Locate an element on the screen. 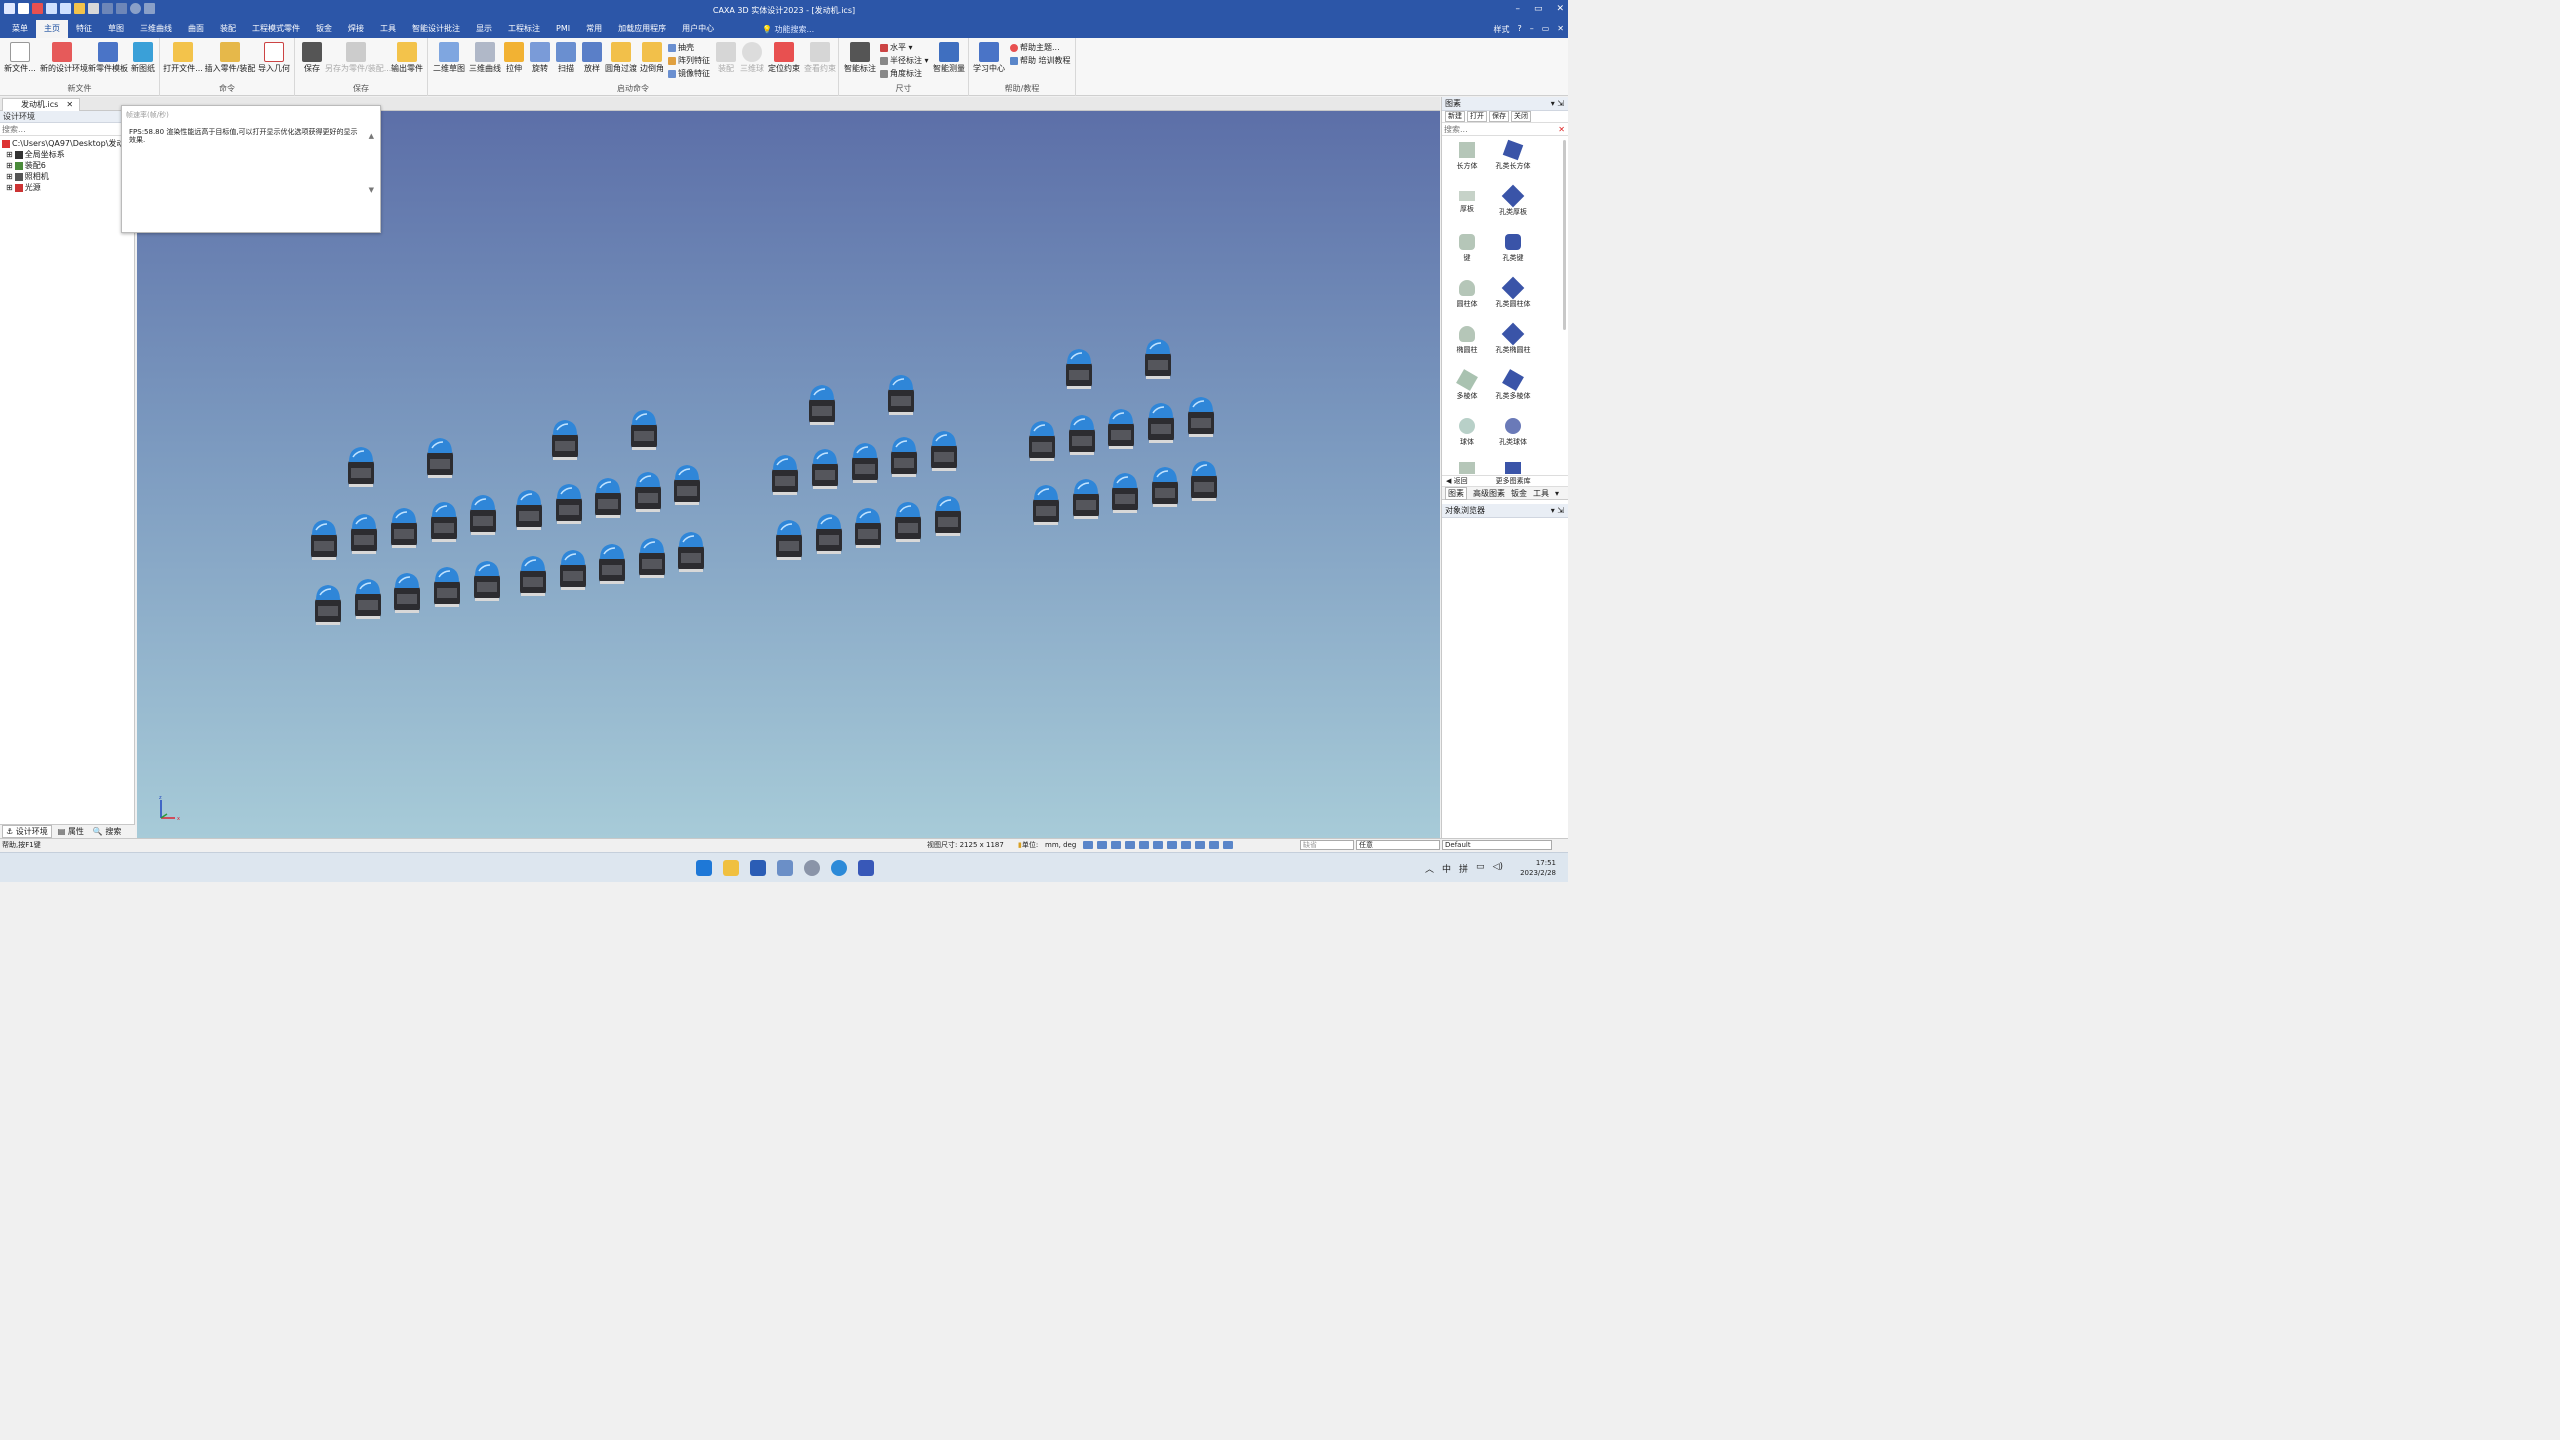 This screenshot has height=1440, width=2560. save-button: 保存 is located at coordinates (312, 58).